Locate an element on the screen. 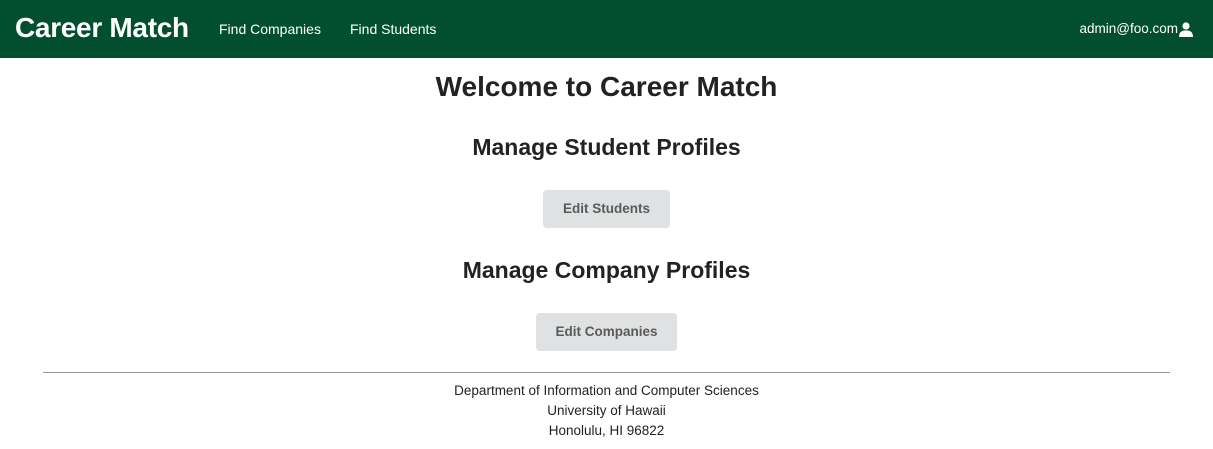  user-icon is located at coordinates (1186, 29).